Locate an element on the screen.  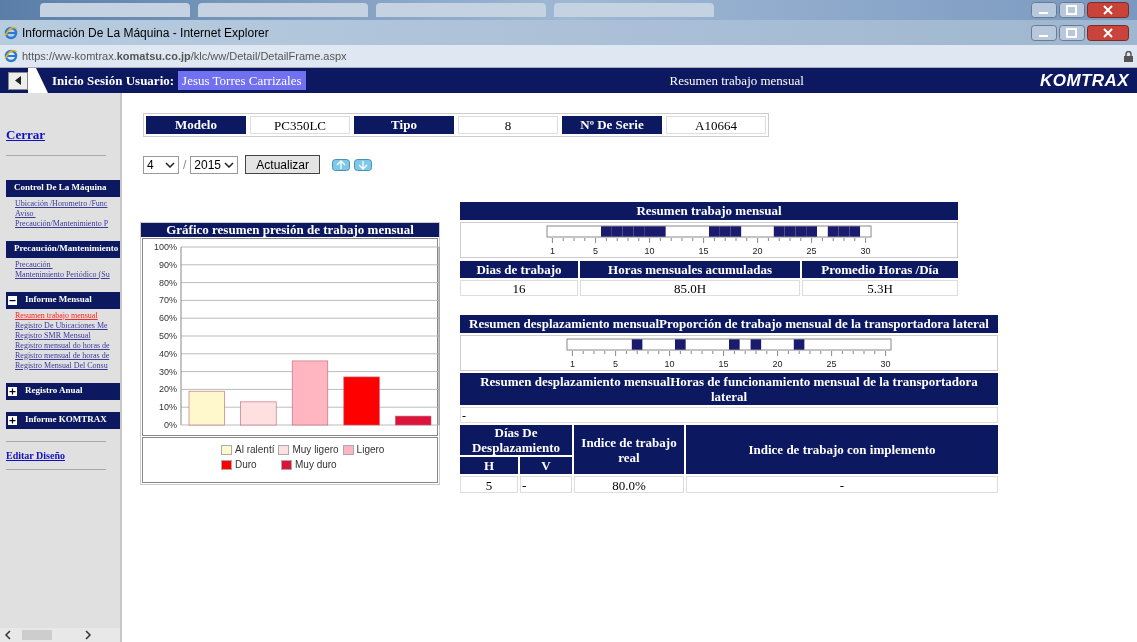
field-value: 8 is located at coordinates (508, 125).